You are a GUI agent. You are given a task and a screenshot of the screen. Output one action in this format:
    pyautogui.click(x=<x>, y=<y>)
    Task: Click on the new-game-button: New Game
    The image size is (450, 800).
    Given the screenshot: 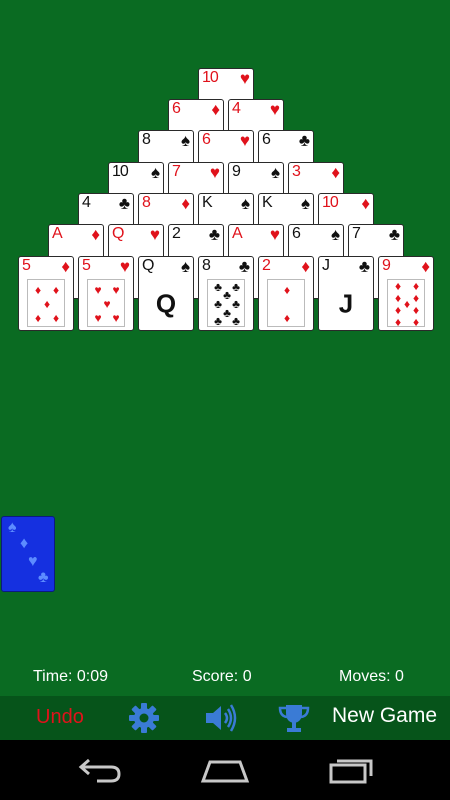 What is the action you would take?
    pyautogui.click(x=384, y=716)
    